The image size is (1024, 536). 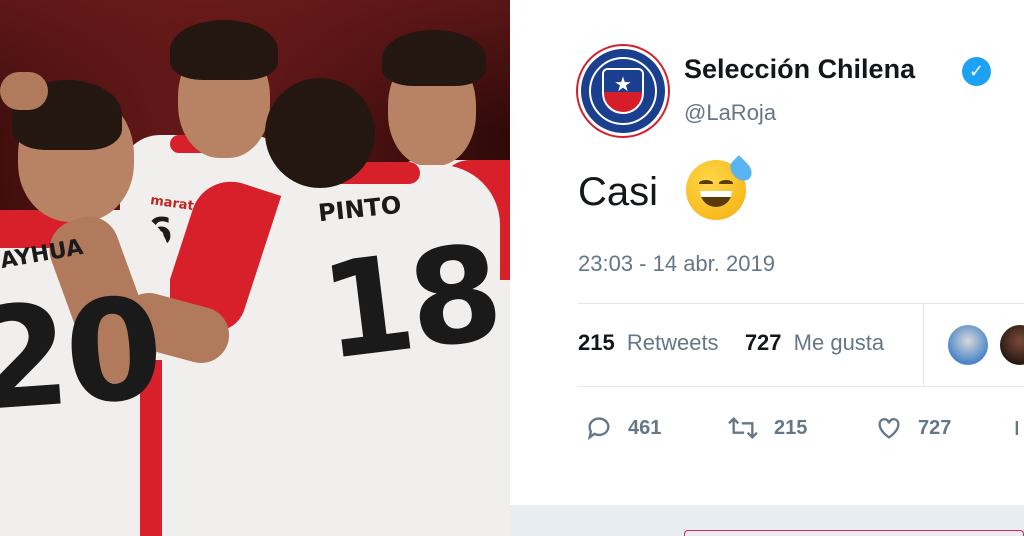 What do you see at coordinates (854, 533) in the screenshot?
I see `reply-input-edge` at bounding box center [854, 533].